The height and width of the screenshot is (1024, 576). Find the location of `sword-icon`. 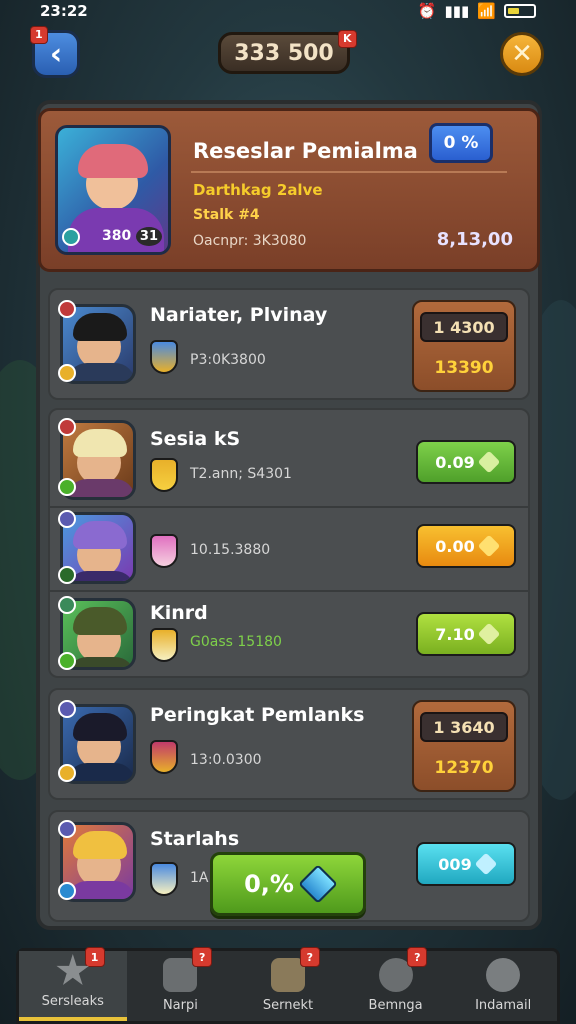

sword-icon is located at coordinates (164, 645).